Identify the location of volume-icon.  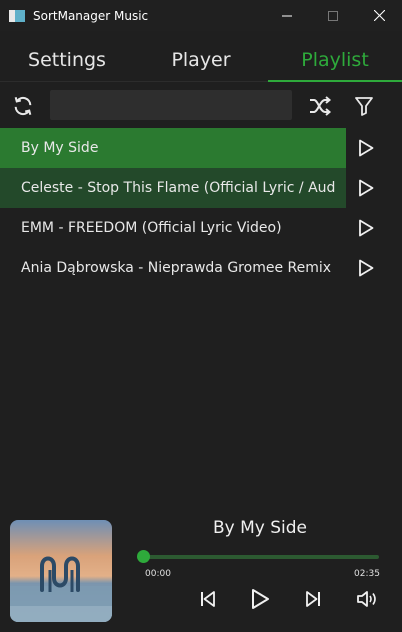
(366, 599).